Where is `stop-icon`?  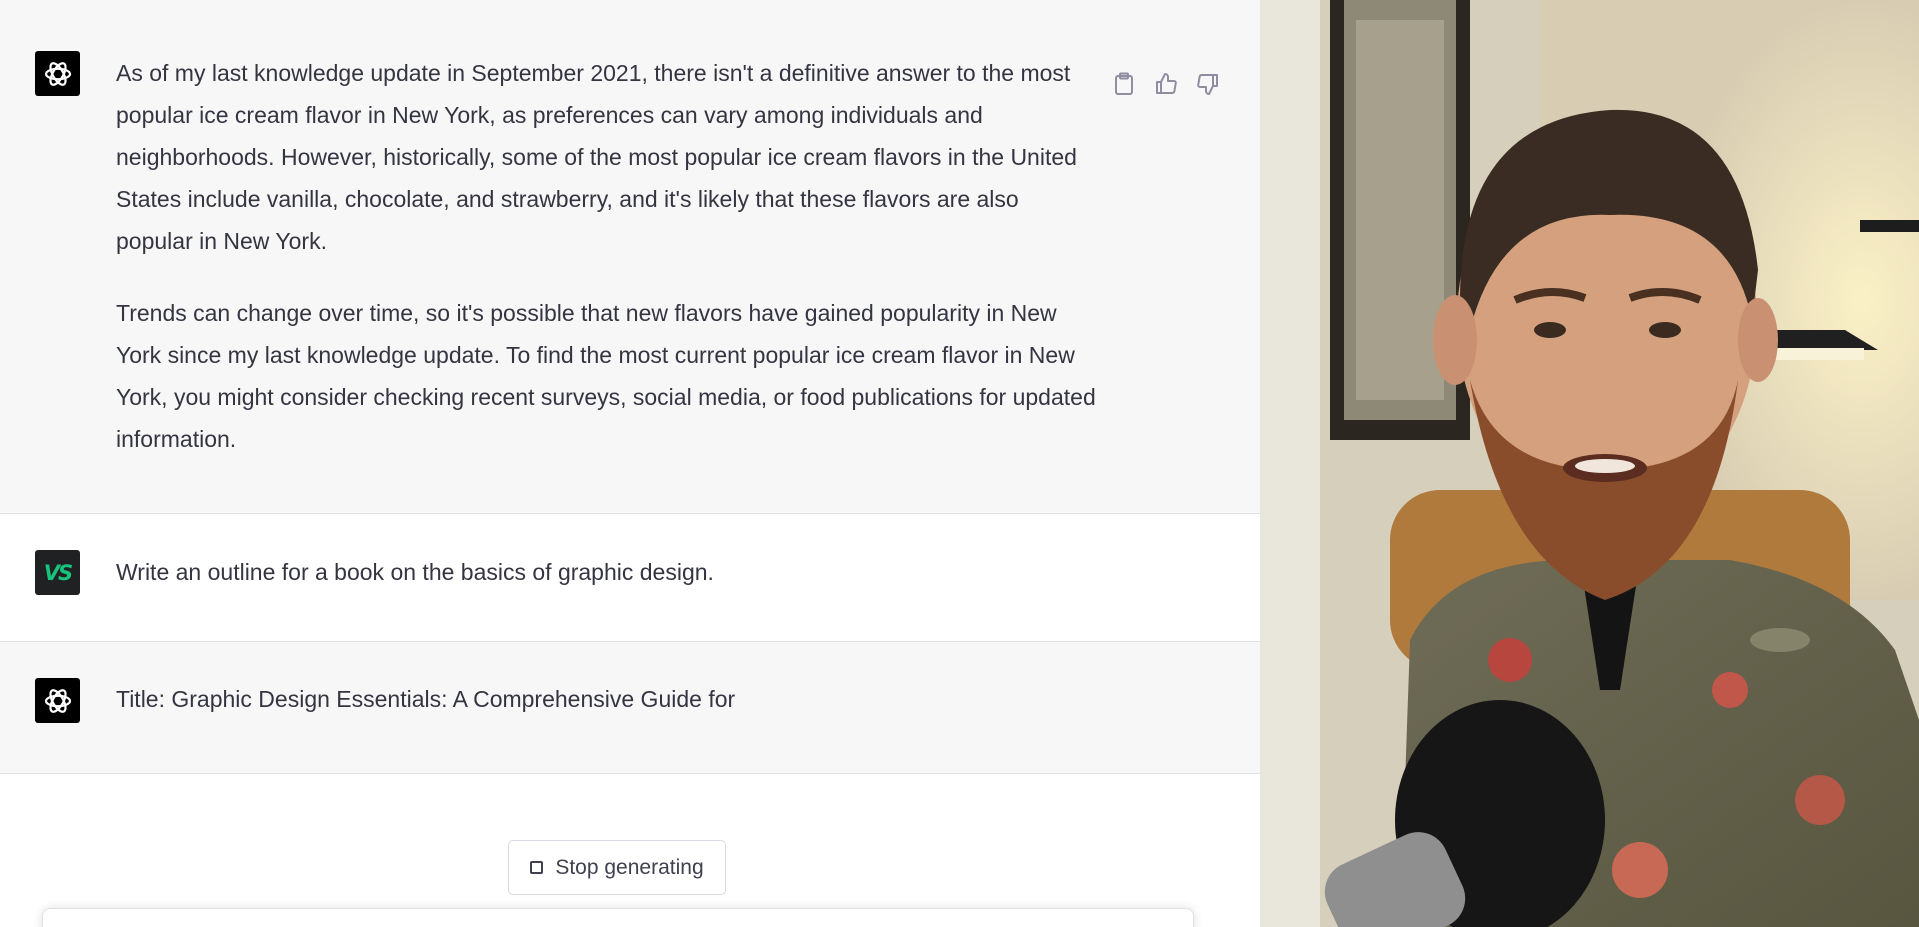
stop-icon is located at coordinates (537, 867).